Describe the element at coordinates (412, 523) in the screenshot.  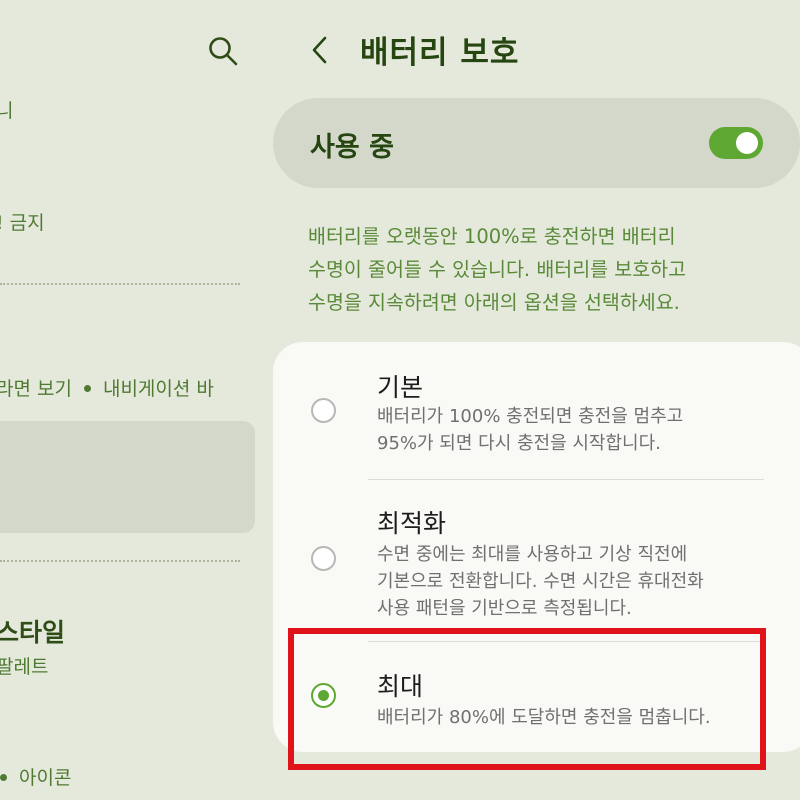
I see `option-title: 최적화` at that location.